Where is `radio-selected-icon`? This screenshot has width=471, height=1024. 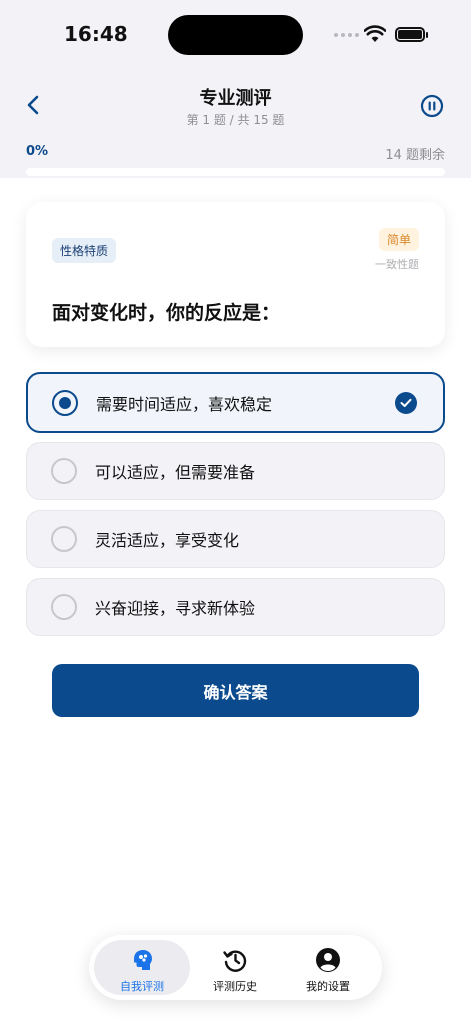
radio-selected-icon is located at coordinates (65, 402).